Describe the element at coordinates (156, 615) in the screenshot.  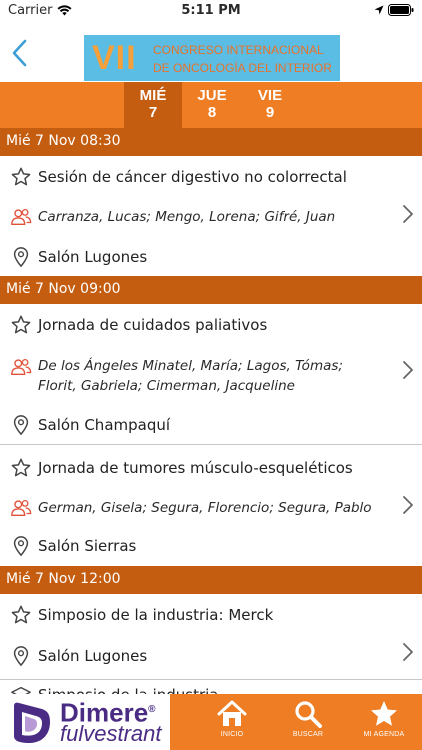
I see `session-title: Simposio de la industria: Merck` at that location.